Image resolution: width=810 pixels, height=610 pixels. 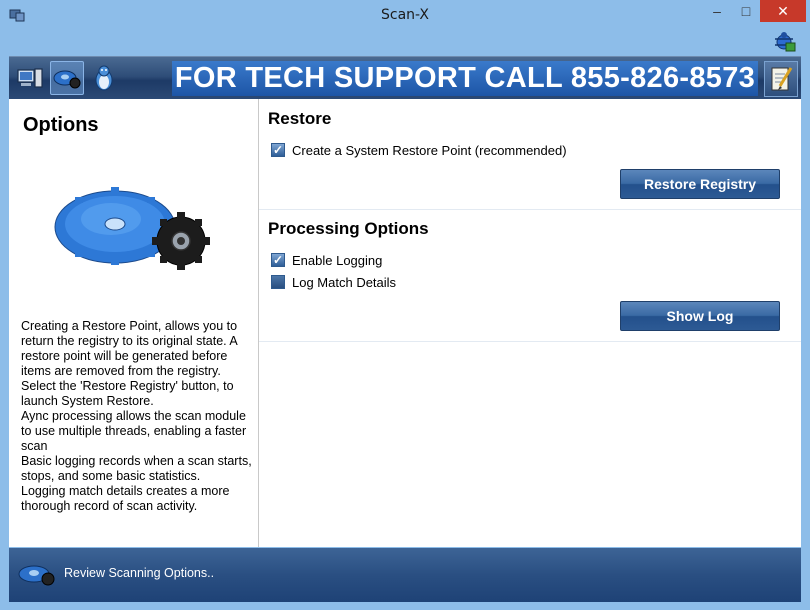 What do you see at coordinates (278, 282) in the screenshot?
I see `log-match-details-checkbox` at bounding box center [278, 282].